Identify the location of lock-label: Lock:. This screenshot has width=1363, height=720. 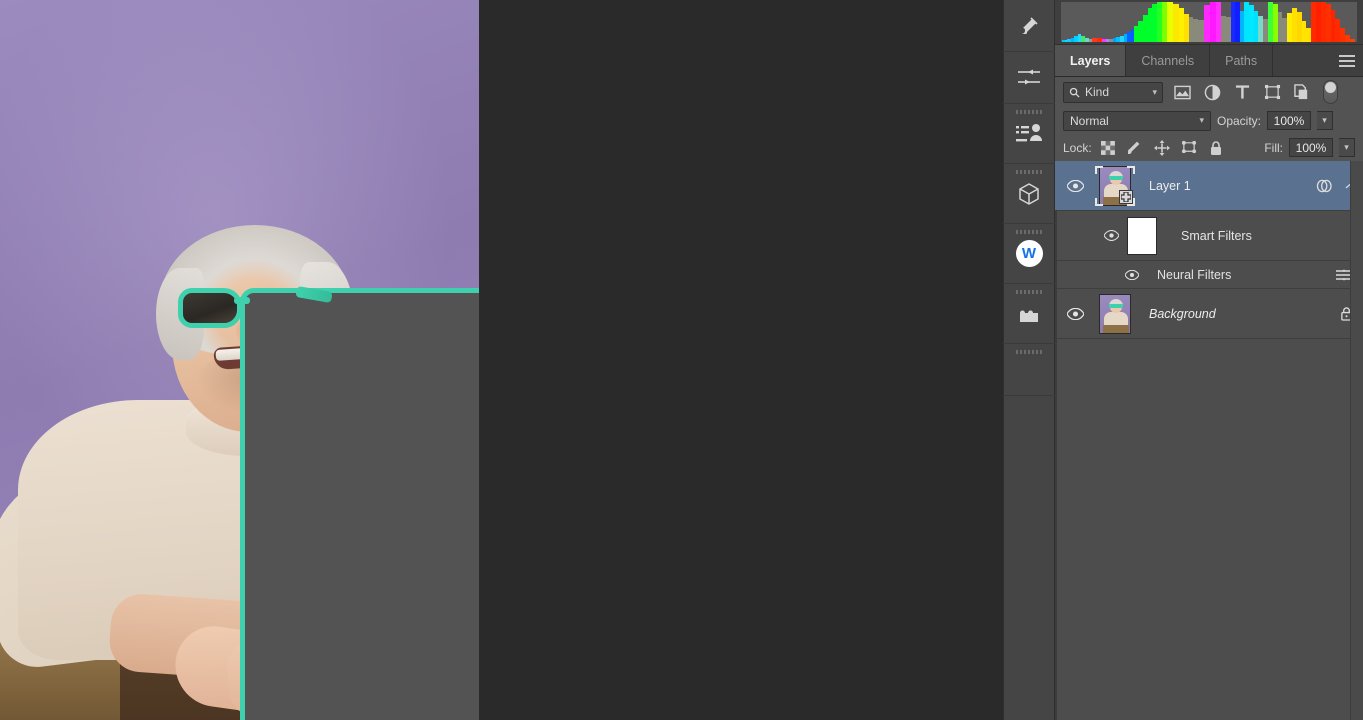
(1077, 147).